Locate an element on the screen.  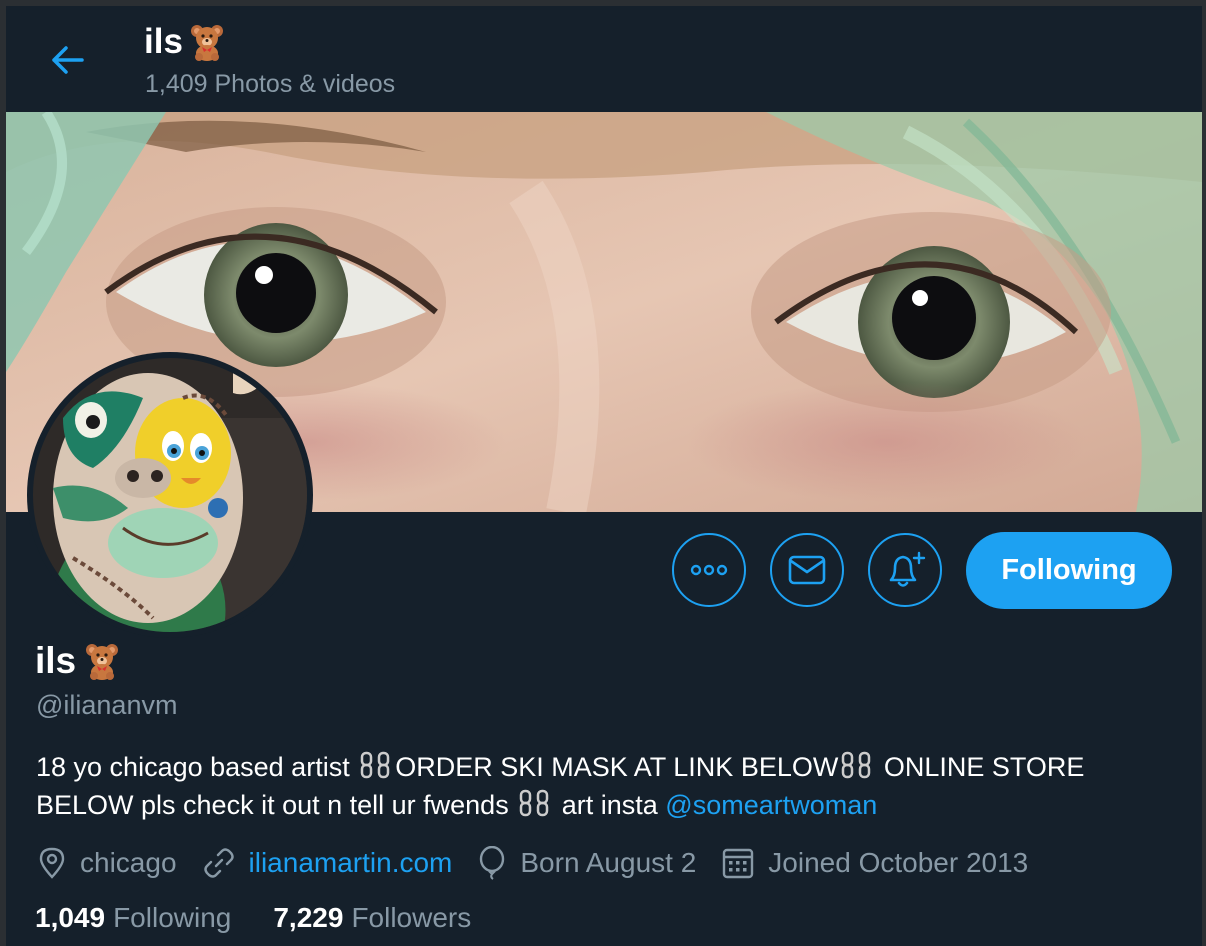
followers-stat-link: 7,229 Followers is located at coordinates (372, 918).